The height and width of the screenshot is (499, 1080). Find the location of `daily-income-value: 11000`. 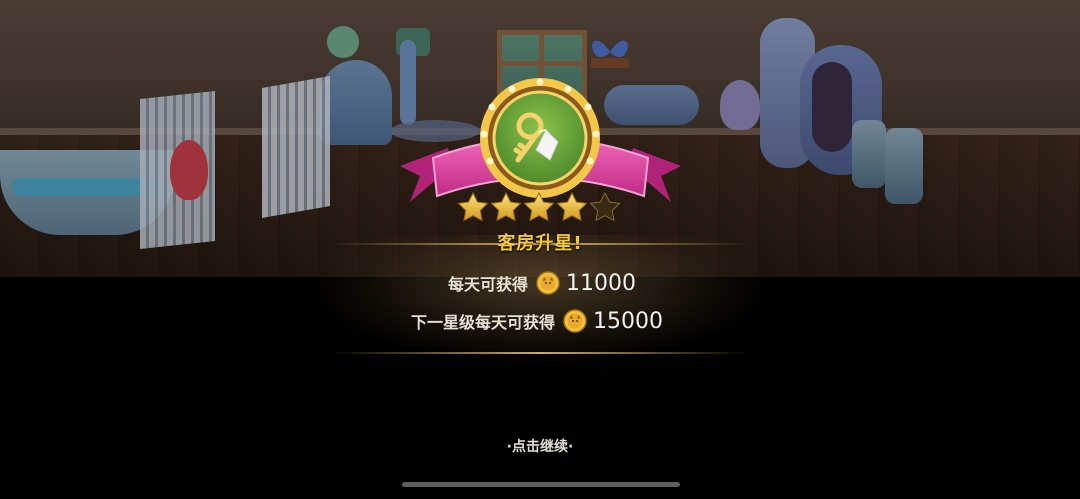

daily-income-value: 11000 is located at coordinates (601, 283).